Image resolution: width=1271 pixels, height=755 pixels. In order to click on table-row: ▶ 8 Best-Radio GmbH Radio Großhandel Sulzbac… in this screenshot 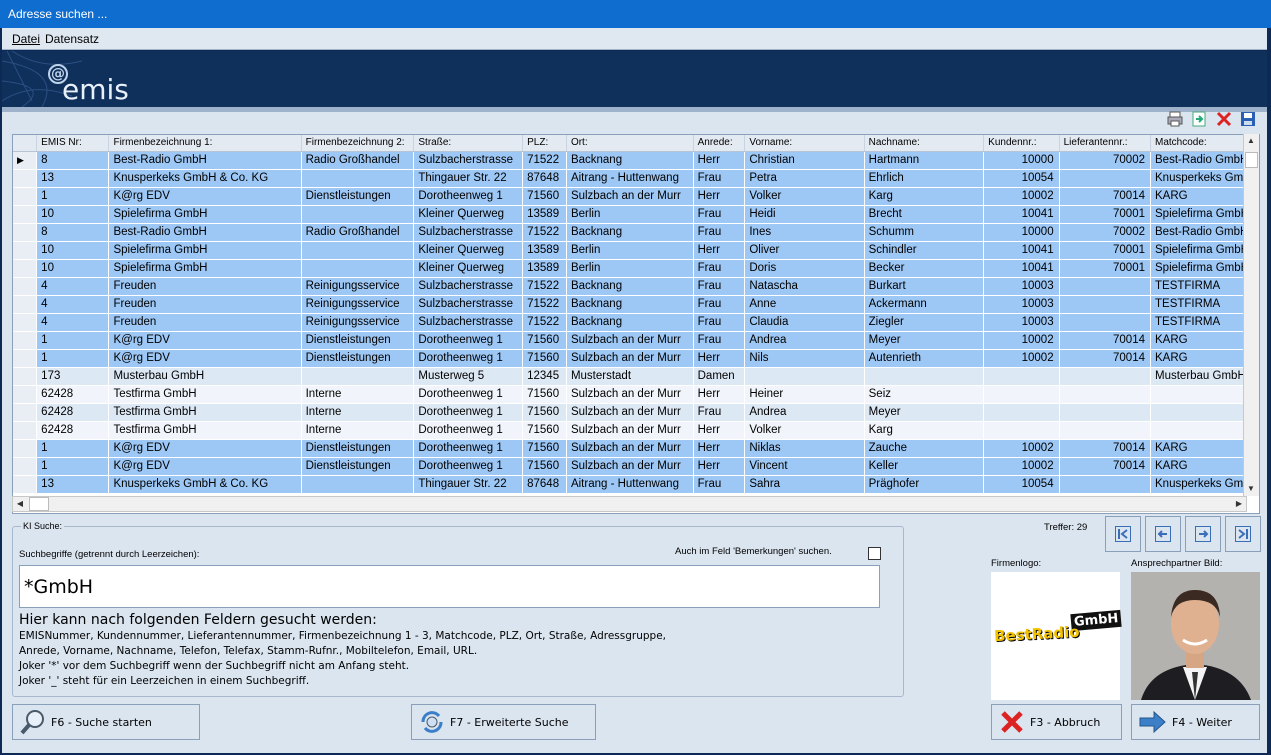, I will do `click(636, 160)`.